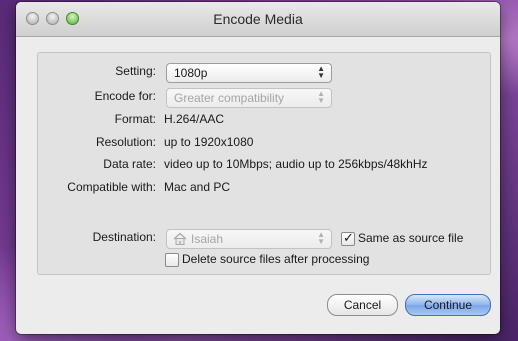 Image resolution: width=518 pixels, height=341 pixels. What do you see at coordinates (191, 73) in the screenshot?
I see `setting-value: 1080p` at bounding box center [191, 73].